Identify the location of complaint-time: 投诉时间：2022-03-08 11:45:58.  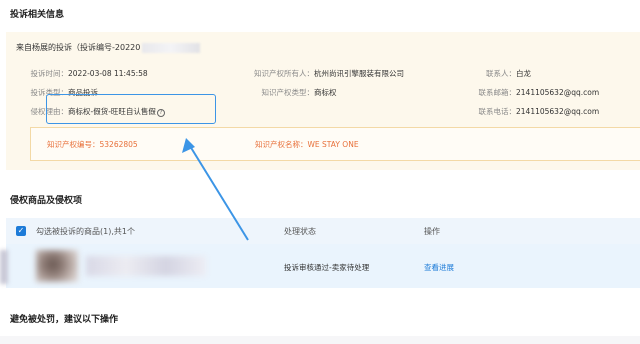
(84, 73).